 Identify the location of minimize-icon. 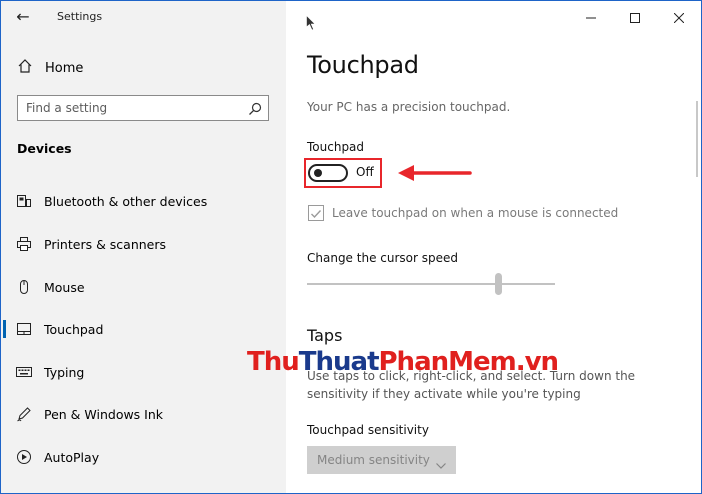
(591, 17).